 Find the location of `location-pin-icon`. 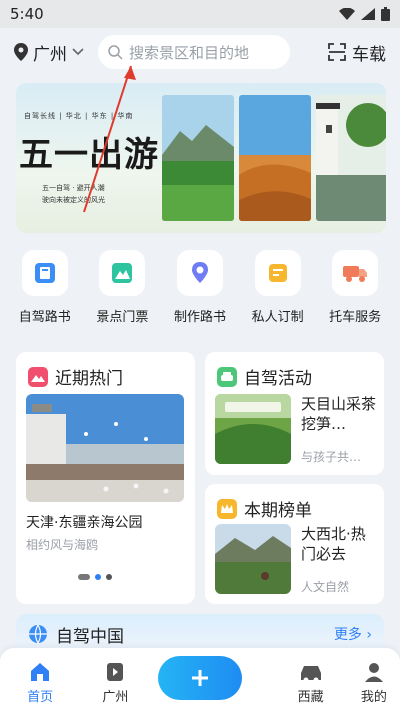

location-pin-icon is located at coordinates (21, 52).